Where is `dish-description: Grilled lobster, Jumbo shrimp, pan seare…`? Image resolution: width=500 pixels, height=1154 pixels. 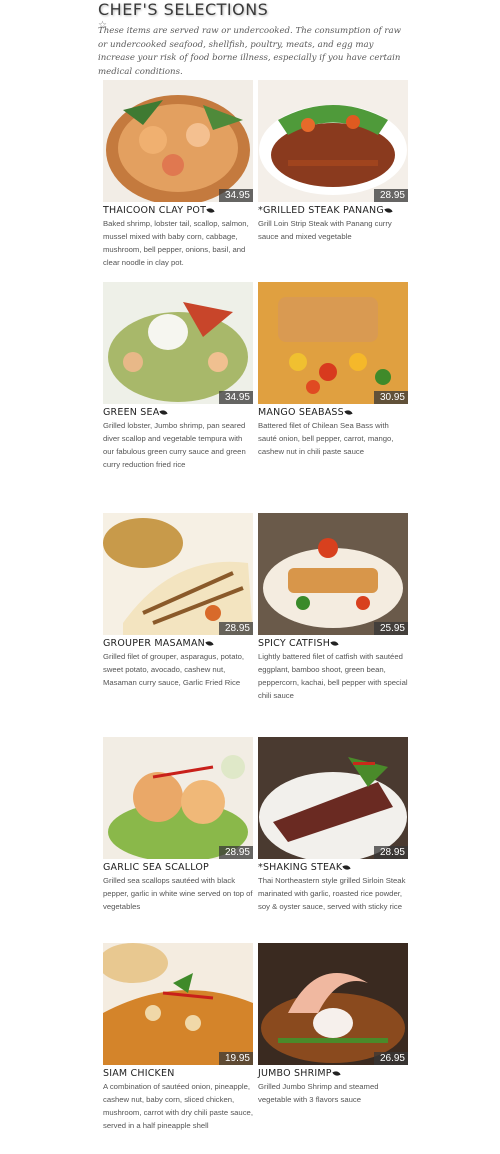 dish-description: Grilled lobster, Jumbo shrimp, pan seare… is located at coordinates (174, 445).